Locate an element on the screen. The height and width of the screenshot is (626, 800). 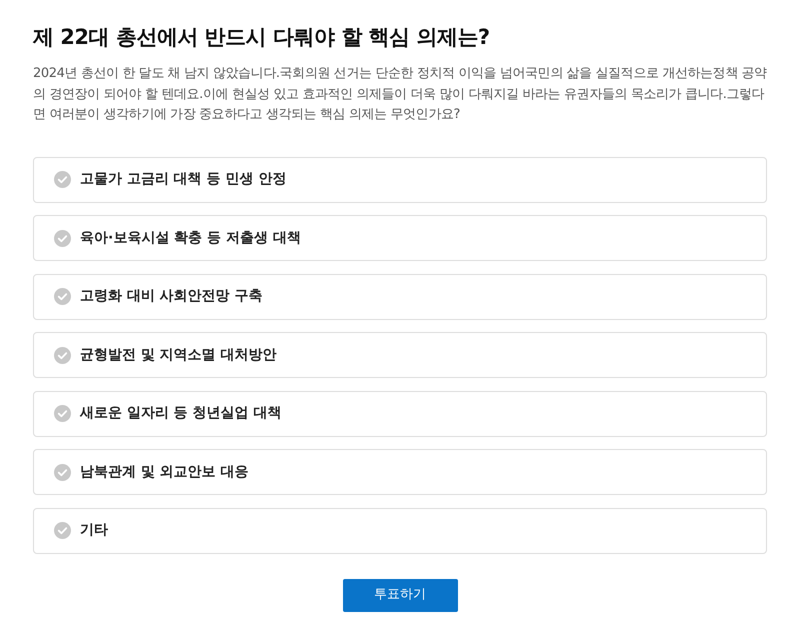
poll-title: 제 22대 총선에서 반드시 다뤄야 할 핵심 의제는? is located at coordinates (262, 37).